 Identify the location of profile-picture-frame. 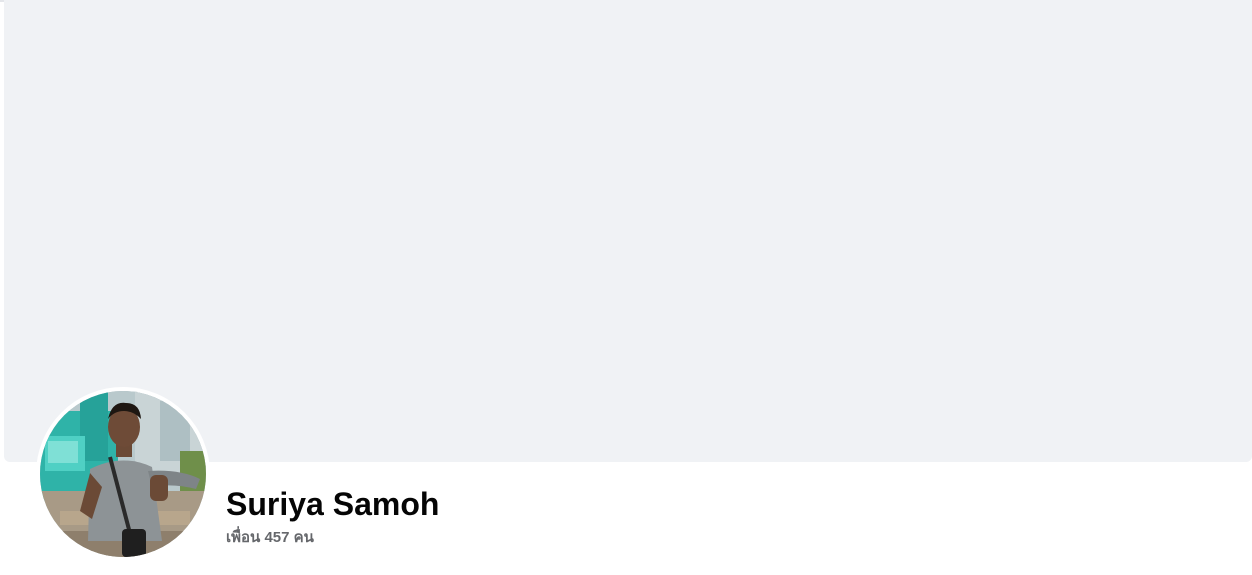
(123, 474).